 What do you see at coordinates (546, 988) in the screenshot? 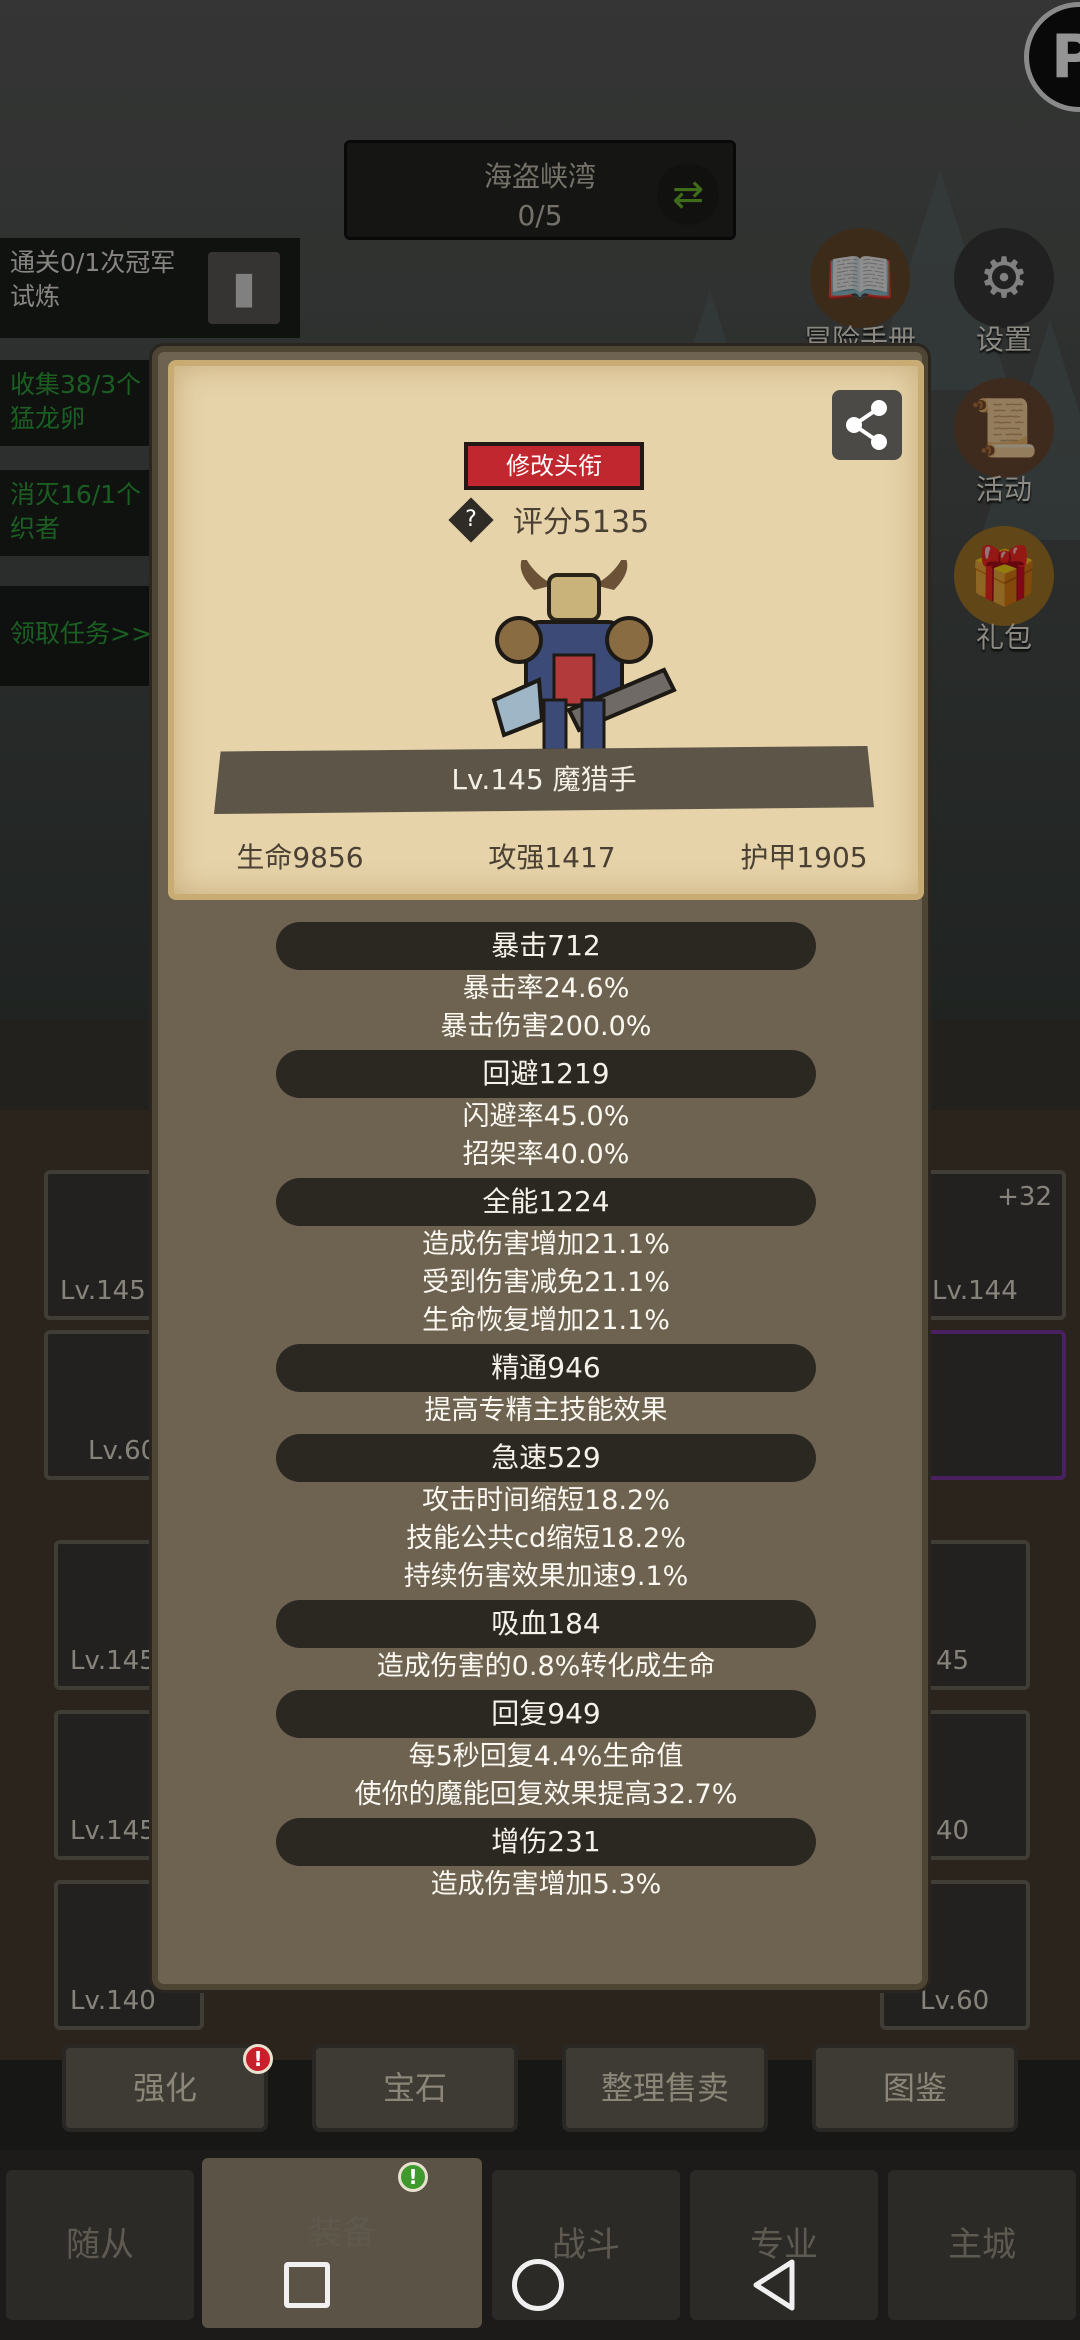
I see `stat-line: 暴击率24.6%` at bounding box center [546, 988].